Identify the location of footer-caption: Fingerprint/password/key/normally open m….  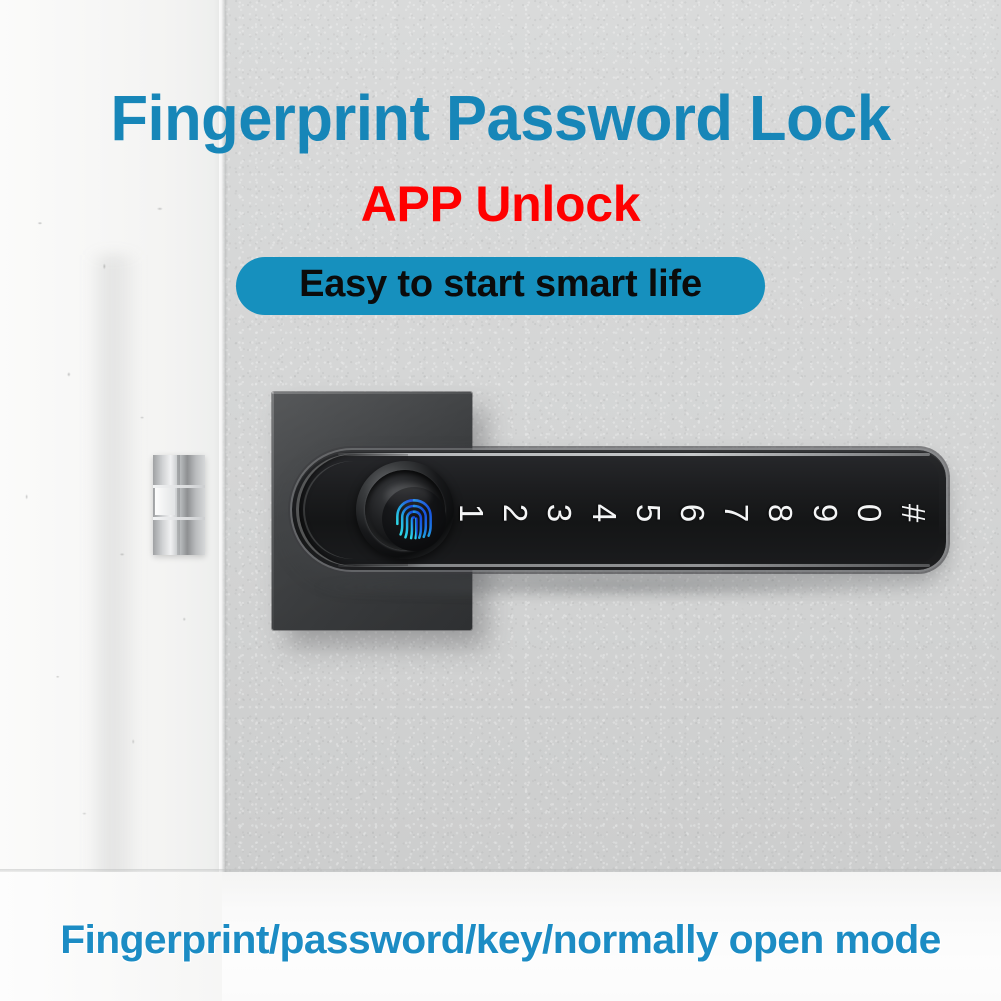
(500, 940).